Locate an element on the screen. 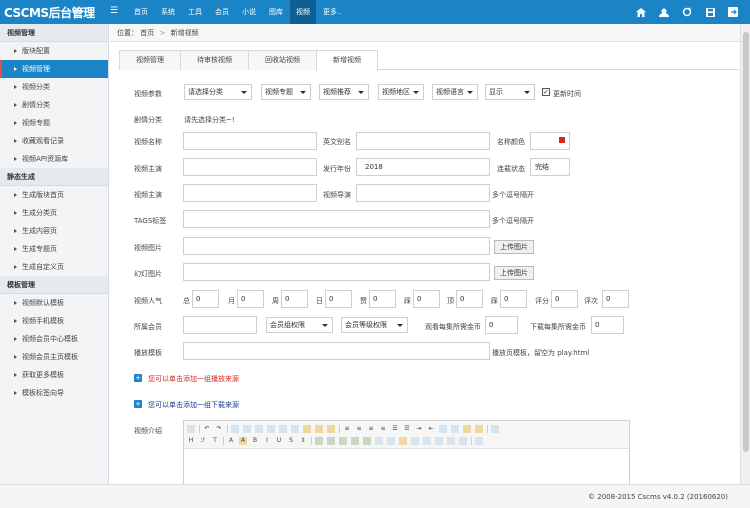 Image resolution: width=750 pixels, height=508 pixels. sidebar-item-more-templates: 获取更多模板 is located at coordinates (54, 375).